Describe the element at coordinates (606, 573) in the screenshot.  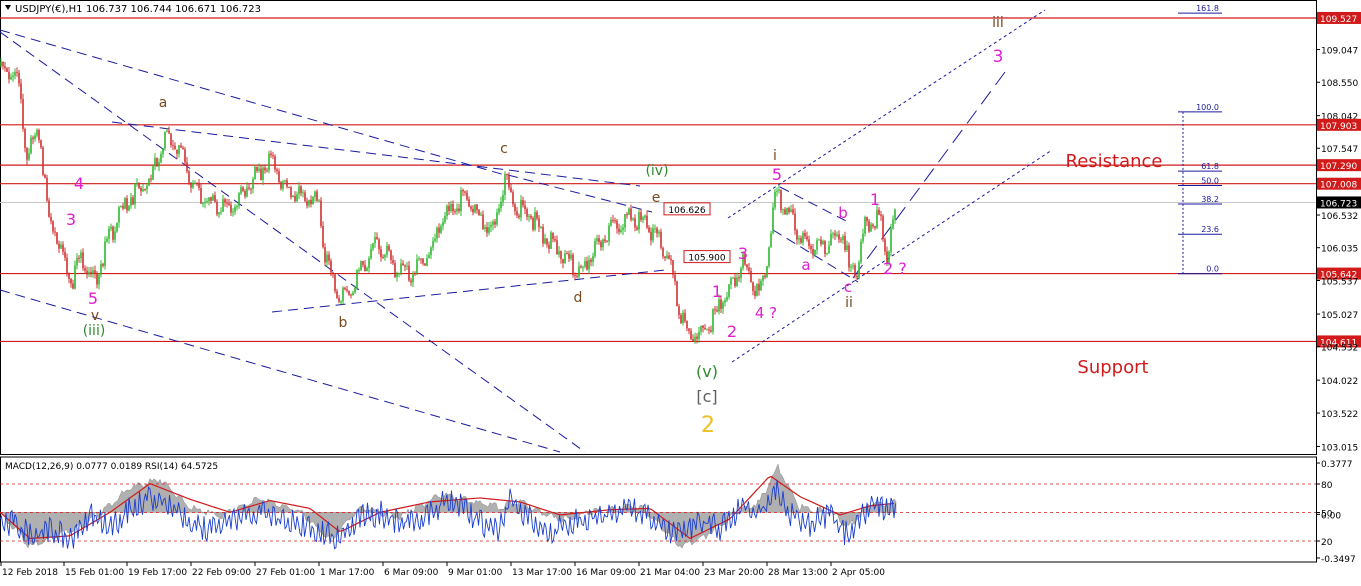
I see `x-tick-label: 16 Mar 09:00` at that location.